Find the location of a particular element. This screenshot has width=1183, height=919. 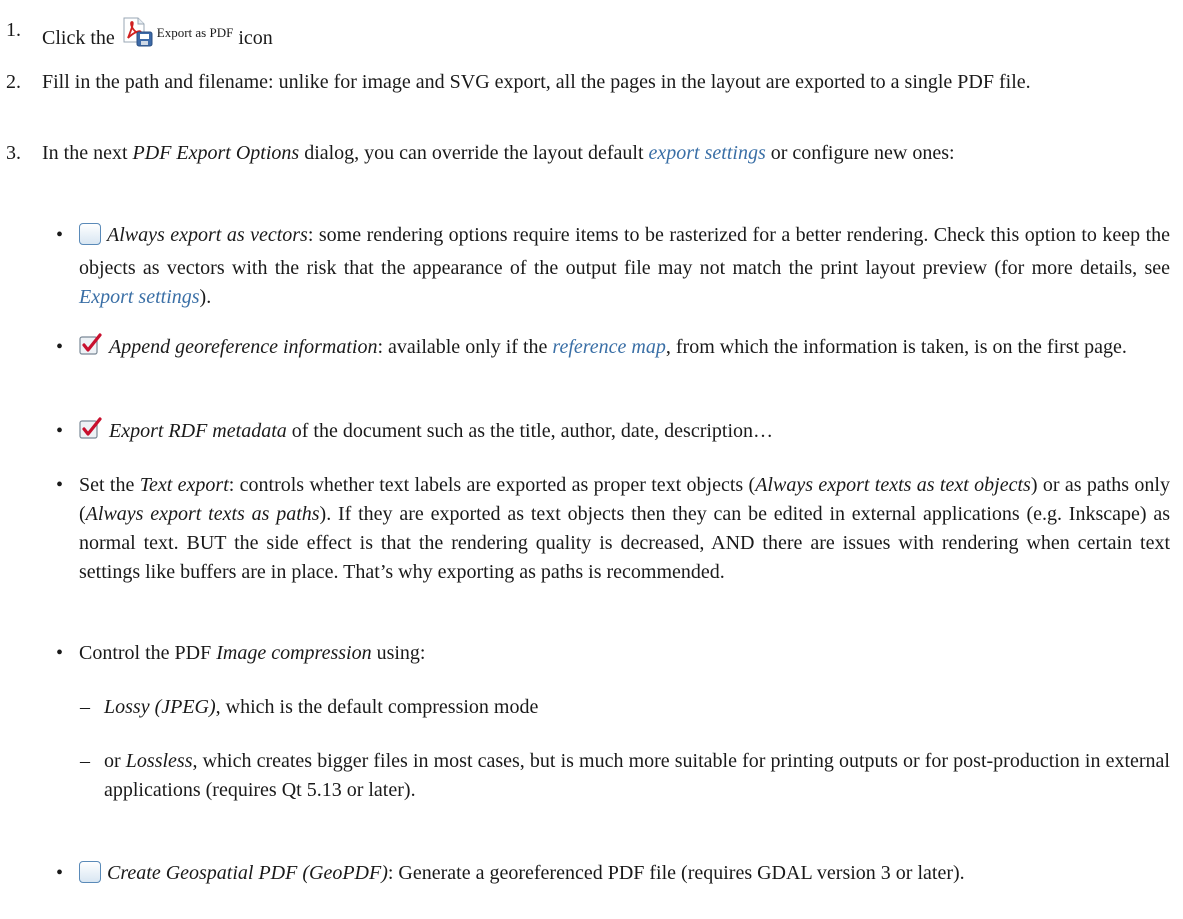

step-number: 1. is located at coordinates (13, 30).